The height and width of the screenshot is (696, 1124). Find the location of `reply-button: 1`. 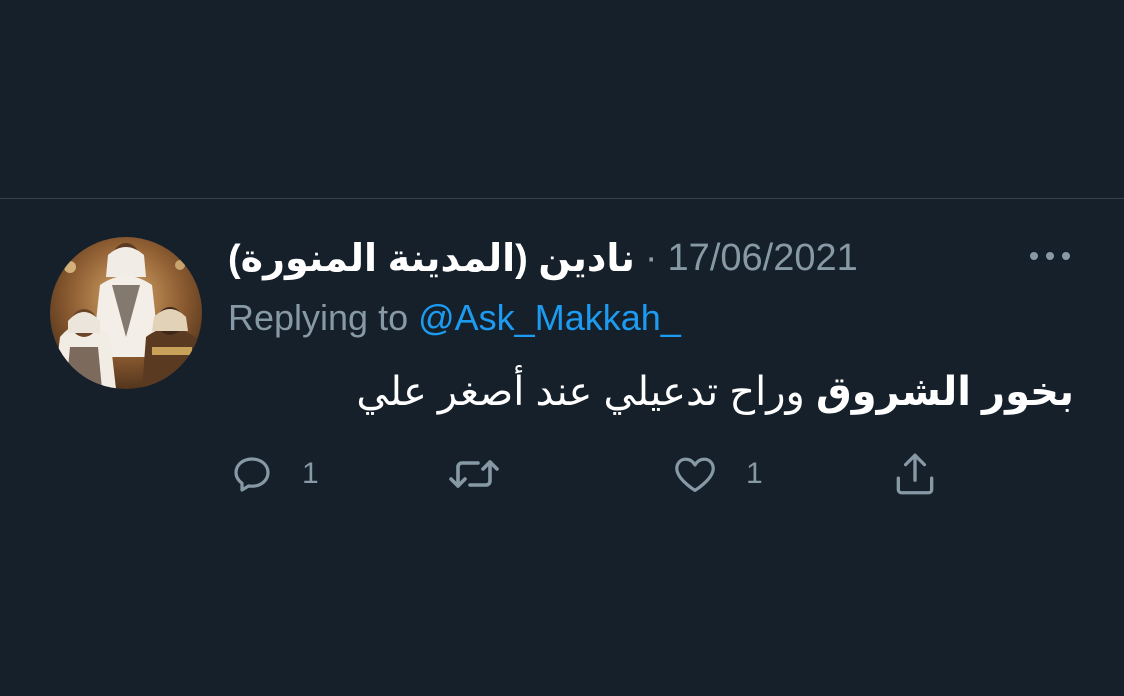

reply-button: 1 is located at coordinates (273, 474).